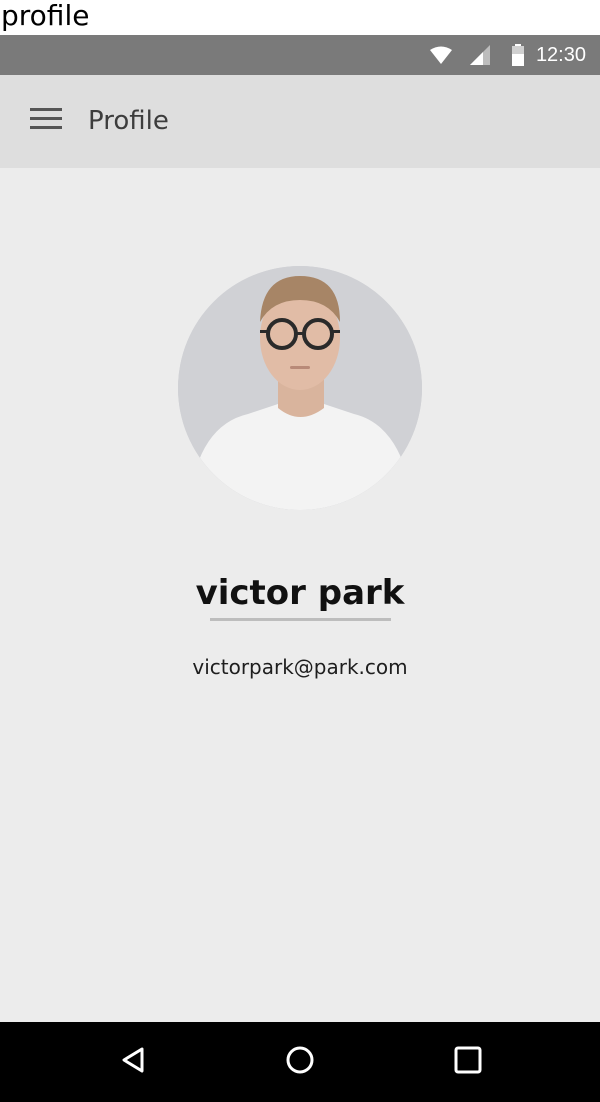 The image size is (600, 1102). I want to click on wifi-icon, so click(440, 55).